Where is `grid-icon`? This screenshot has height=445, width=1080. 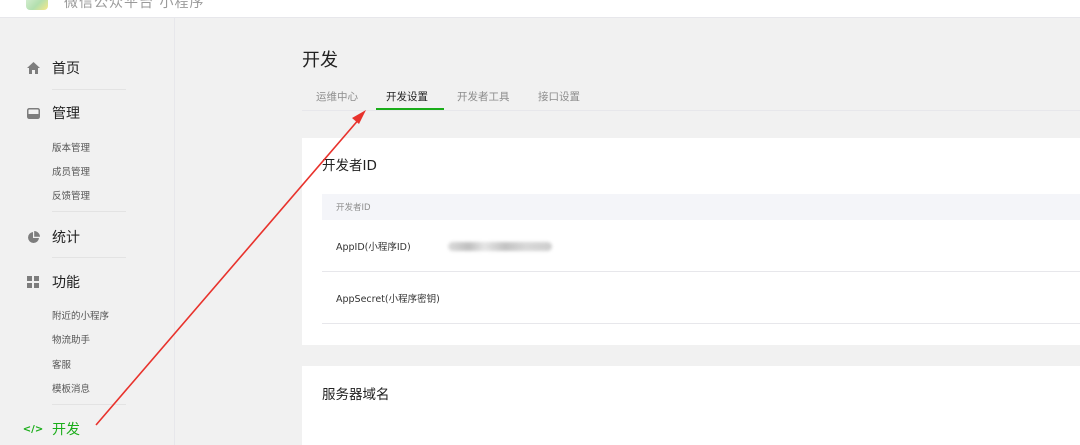 grid-icon is located at coordinates (33, 282).